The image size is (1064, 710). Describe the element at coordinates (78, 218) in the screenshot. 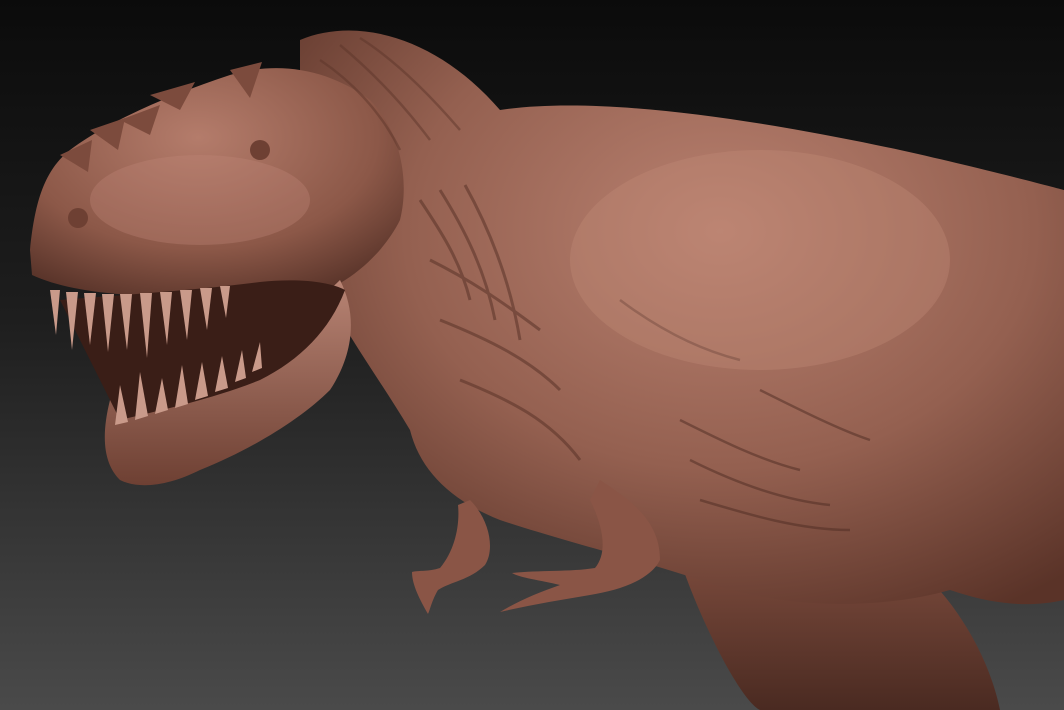

I see `eye-left` at that location.